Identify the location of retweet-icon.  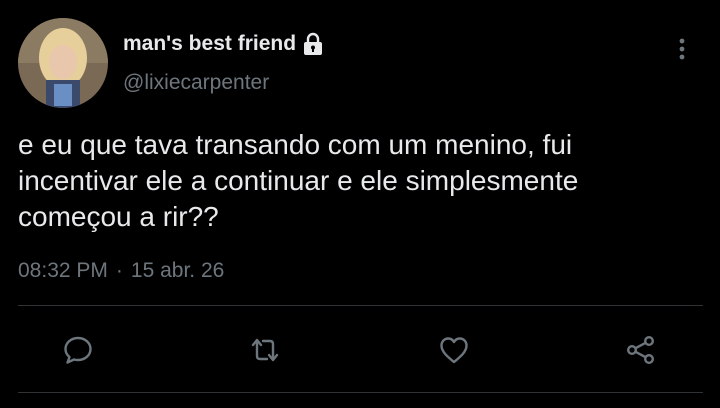
(265, 350).